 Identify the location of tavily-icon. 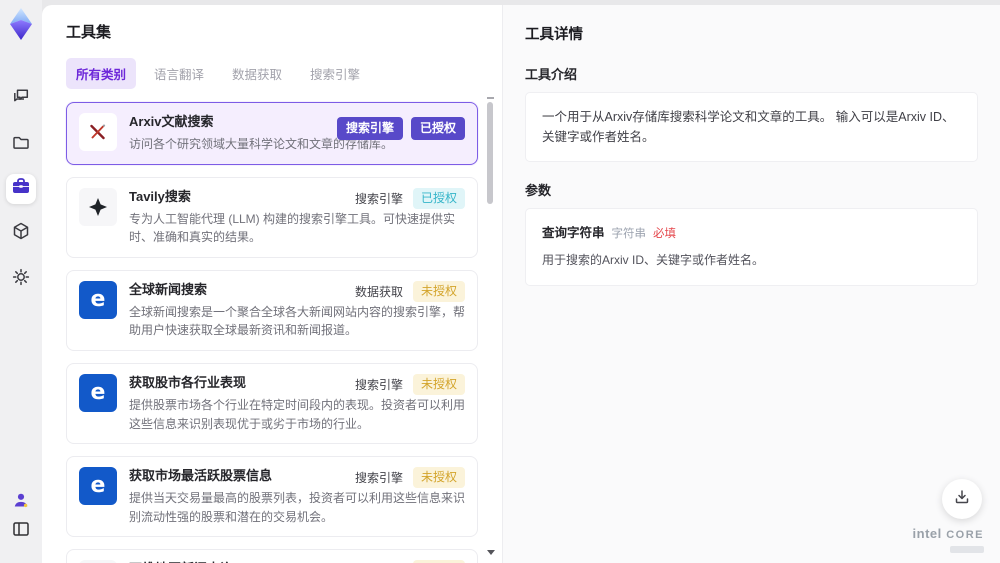
(98, 206).